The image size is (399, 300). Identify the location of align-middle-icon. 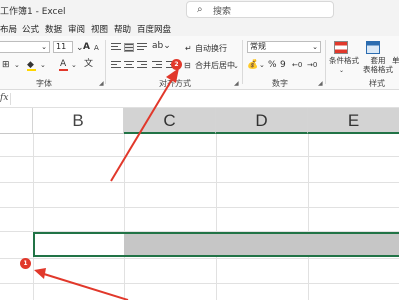
(129, 47).